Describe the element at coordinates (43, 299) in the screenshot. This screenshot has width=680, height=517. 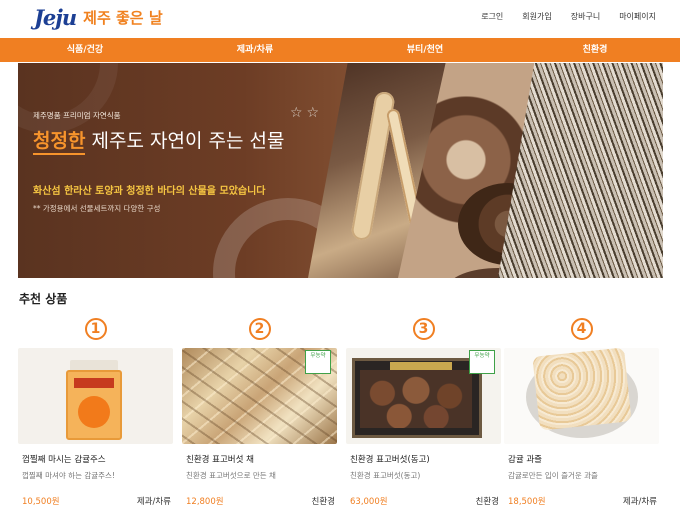
I see `section-title: 추천 상품` at that location.